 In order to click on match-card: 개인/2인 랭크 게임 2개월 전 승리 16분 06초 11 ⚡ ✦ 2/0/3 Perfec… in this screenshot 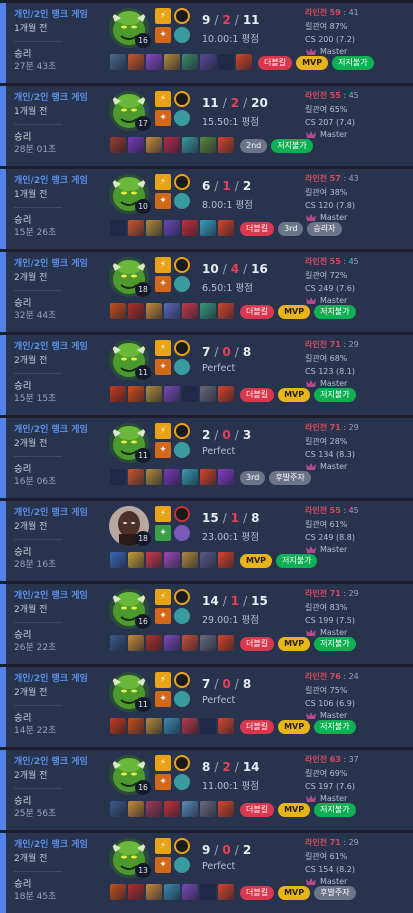, I will do `click(206, 458)`.